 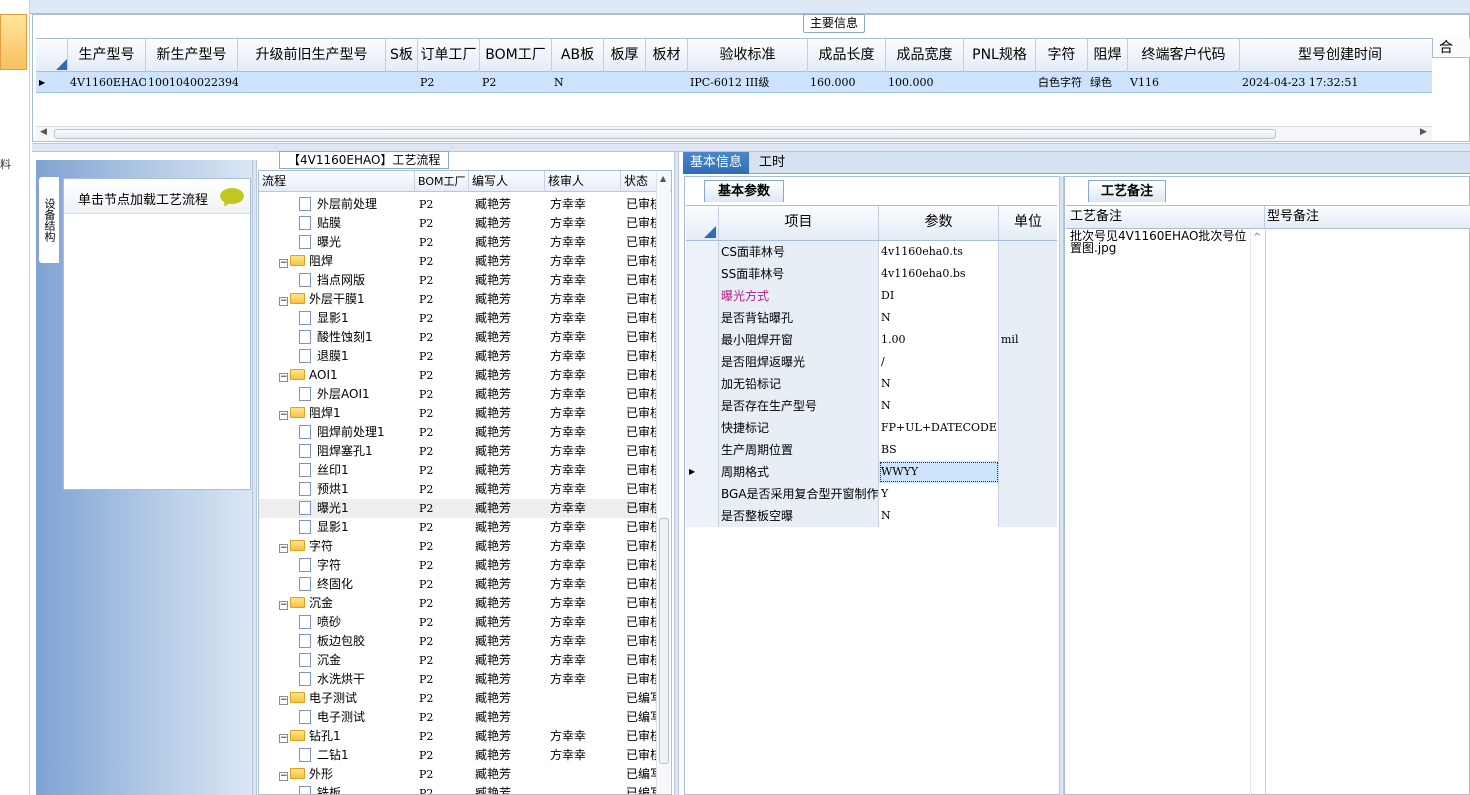 I want to click on param-row: 是否存在生产型号 N, so click(x=871, y=406).